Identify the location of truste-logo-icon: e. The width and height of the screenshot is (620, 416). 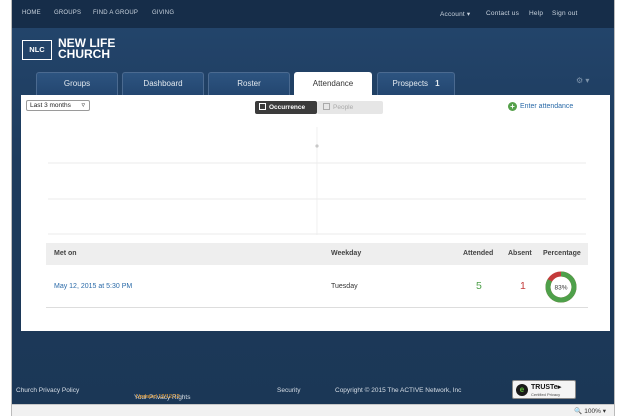
(522, 390).